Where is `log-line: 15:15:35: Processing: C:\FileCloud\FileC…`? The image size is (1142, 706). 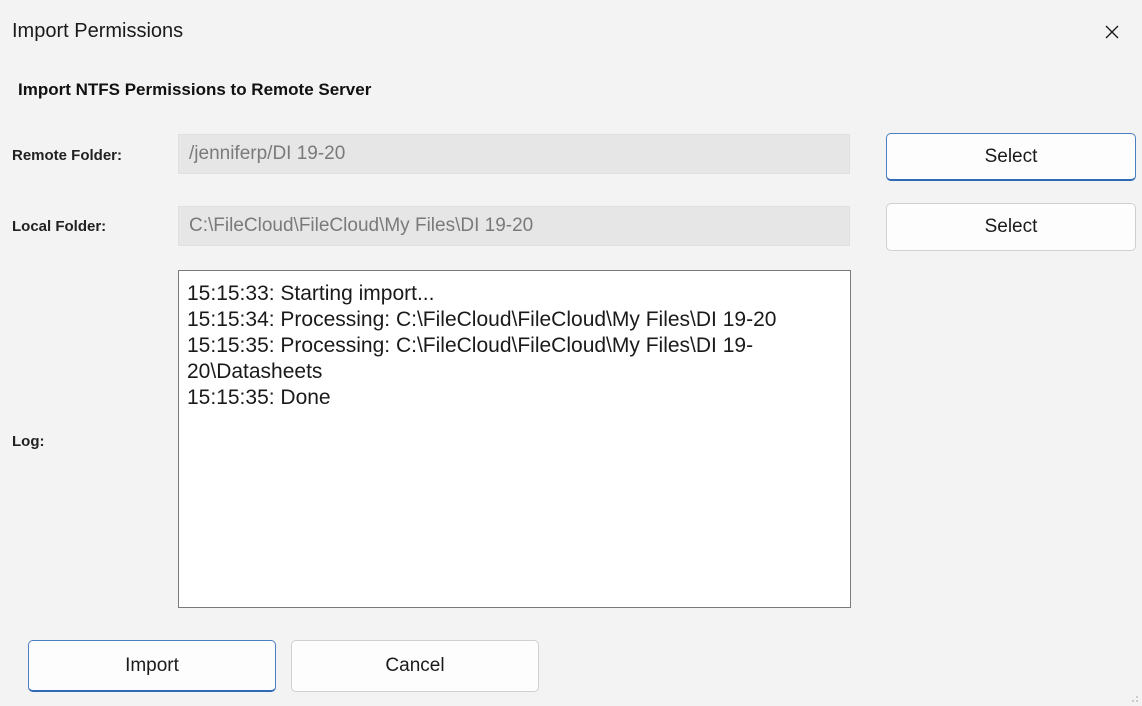 log-line: 15:15:35: Processing: C:\FileCloud\FileC… is located at coordinates (470, 358).